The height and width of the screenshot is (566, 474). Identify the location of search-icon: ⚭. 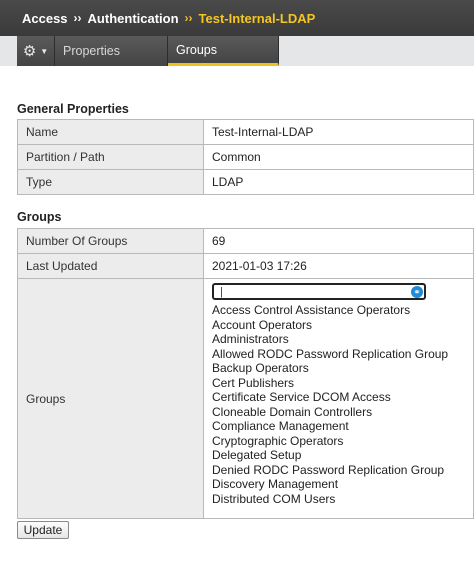
(417, 292).